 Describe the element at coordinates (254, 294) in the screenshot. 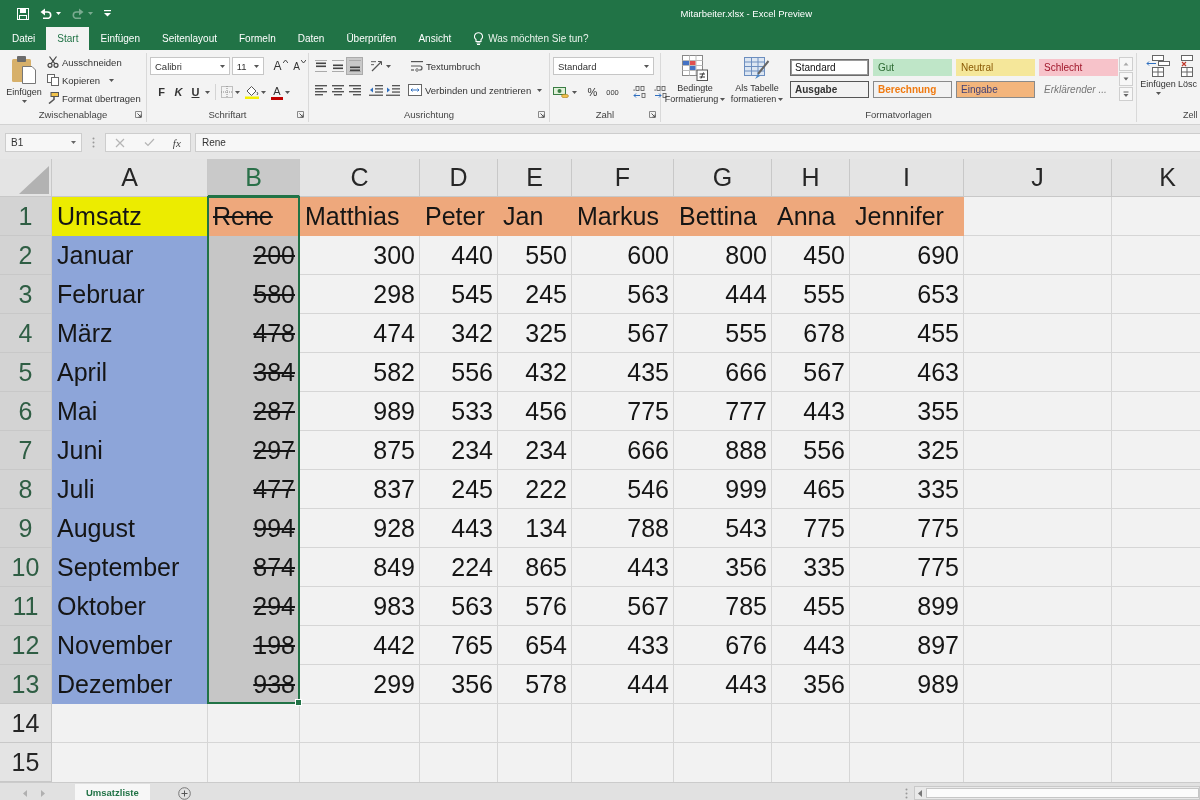

I see `table-cell: 580` at that location.